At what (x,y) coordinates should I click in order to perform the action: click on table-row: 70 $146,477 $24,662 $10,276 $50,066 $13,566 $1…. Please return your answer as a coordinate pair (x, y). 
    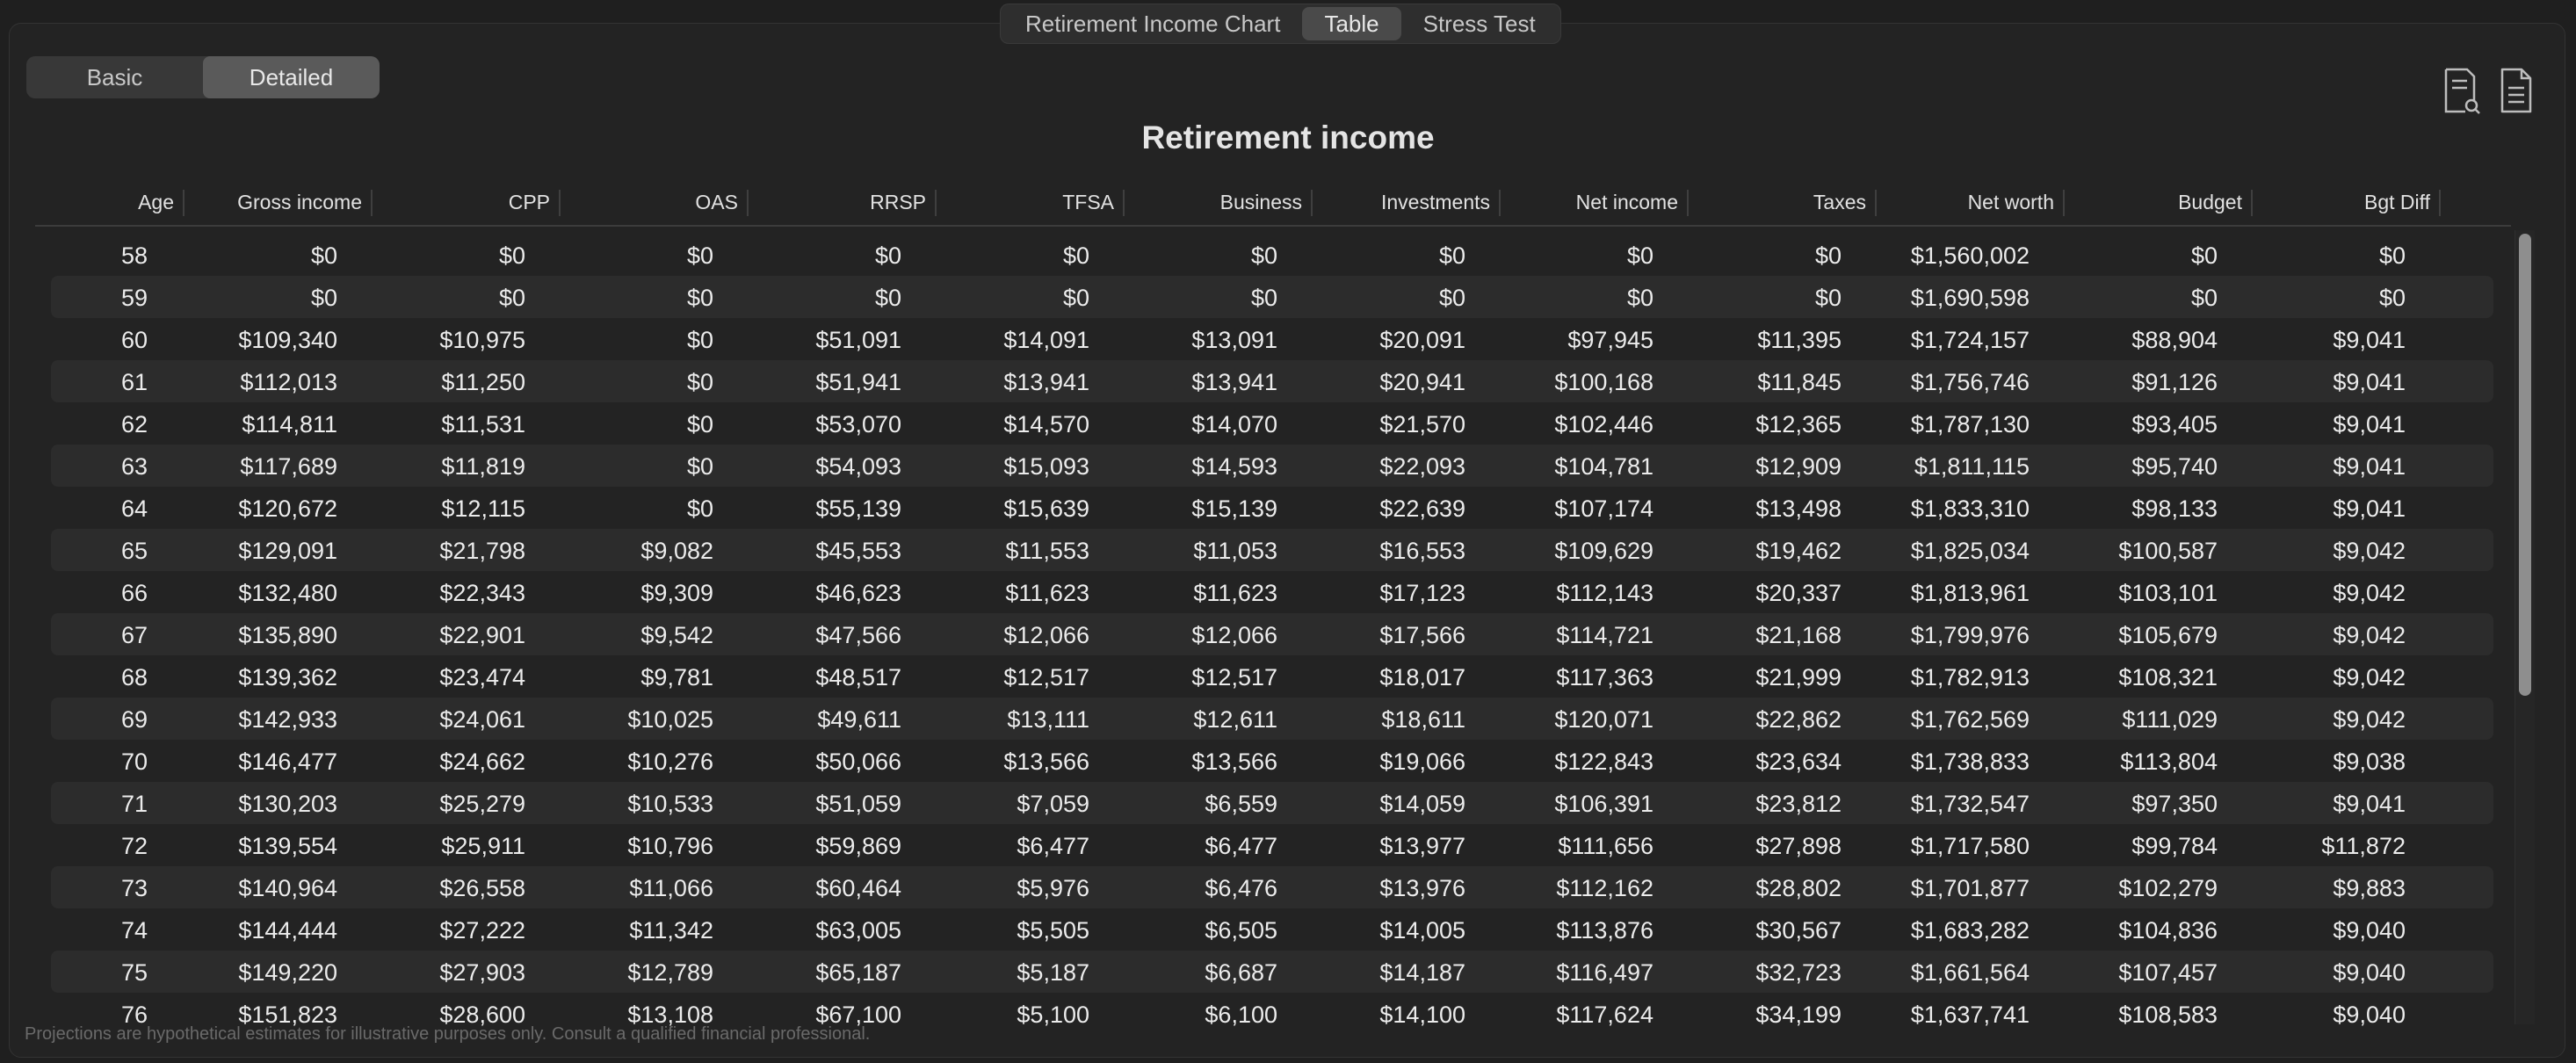
    Looking at the image, I should click on (1272, 761).